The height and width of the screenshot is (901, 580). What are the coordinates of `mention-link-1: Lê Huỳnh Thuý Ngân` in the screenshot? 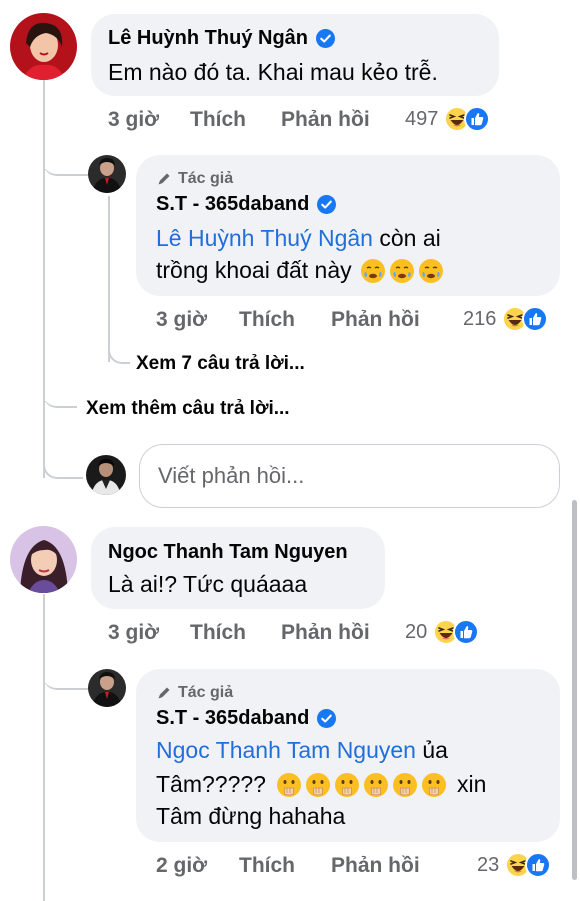 It's located at (264, 238).